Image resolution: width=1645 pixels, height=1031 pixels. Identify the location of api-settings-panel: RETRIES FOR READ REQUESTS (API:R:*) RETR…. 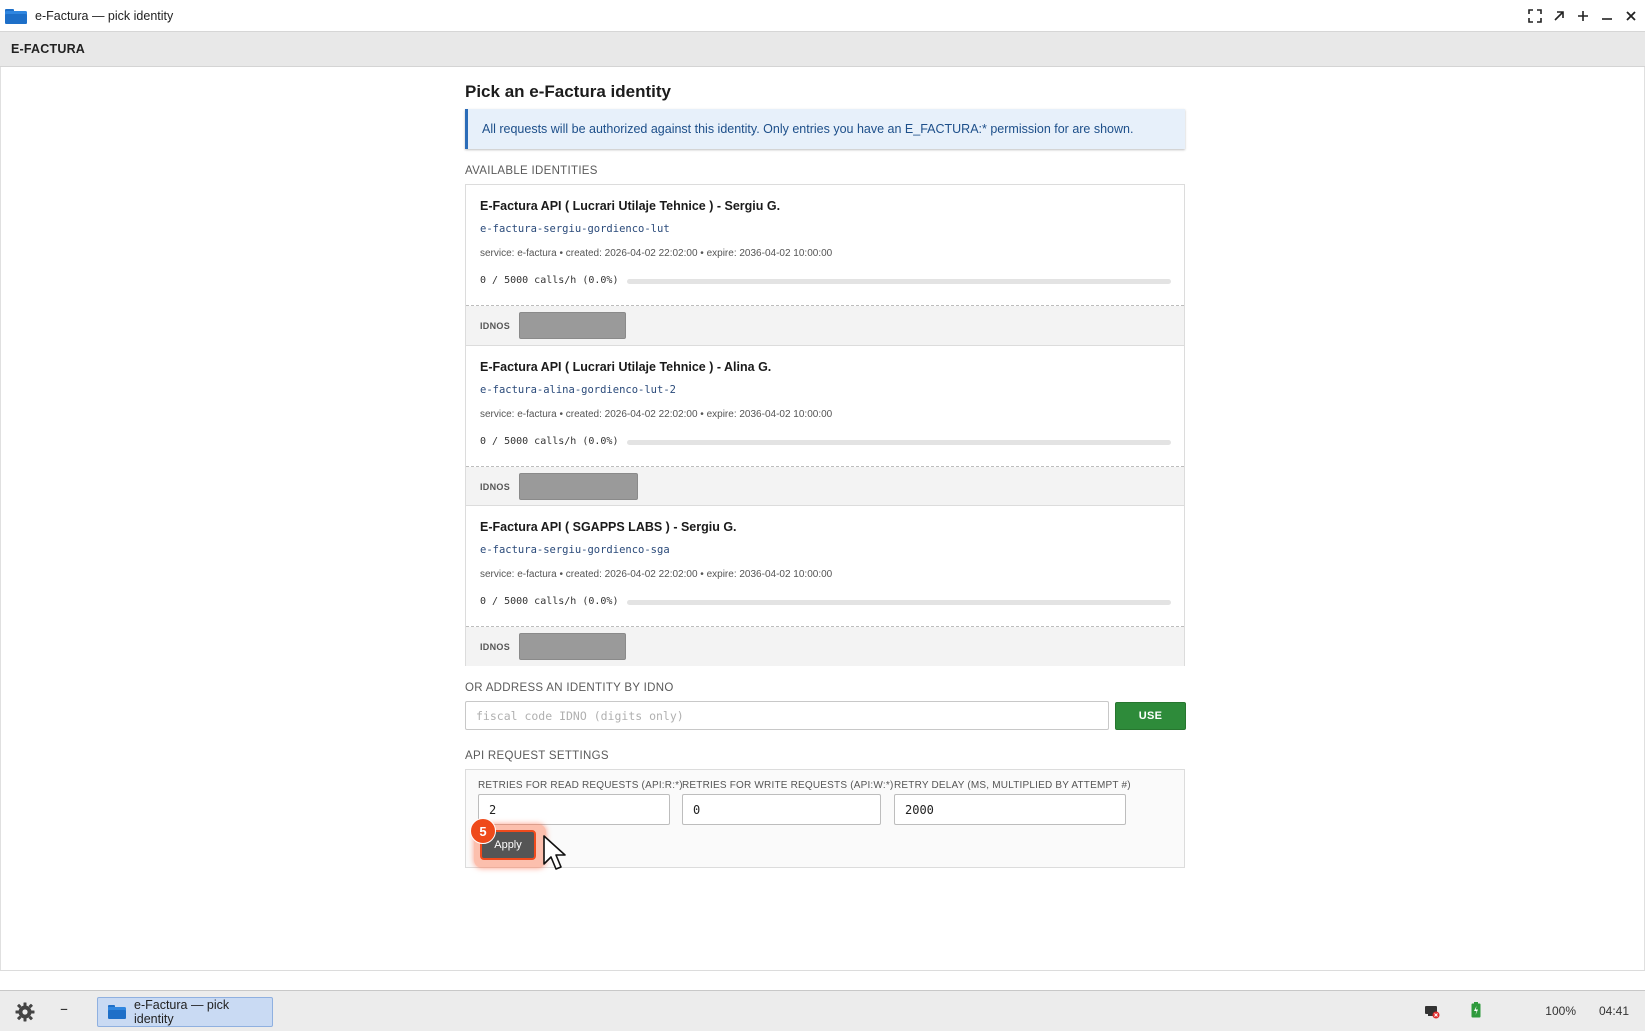
(825, 819).